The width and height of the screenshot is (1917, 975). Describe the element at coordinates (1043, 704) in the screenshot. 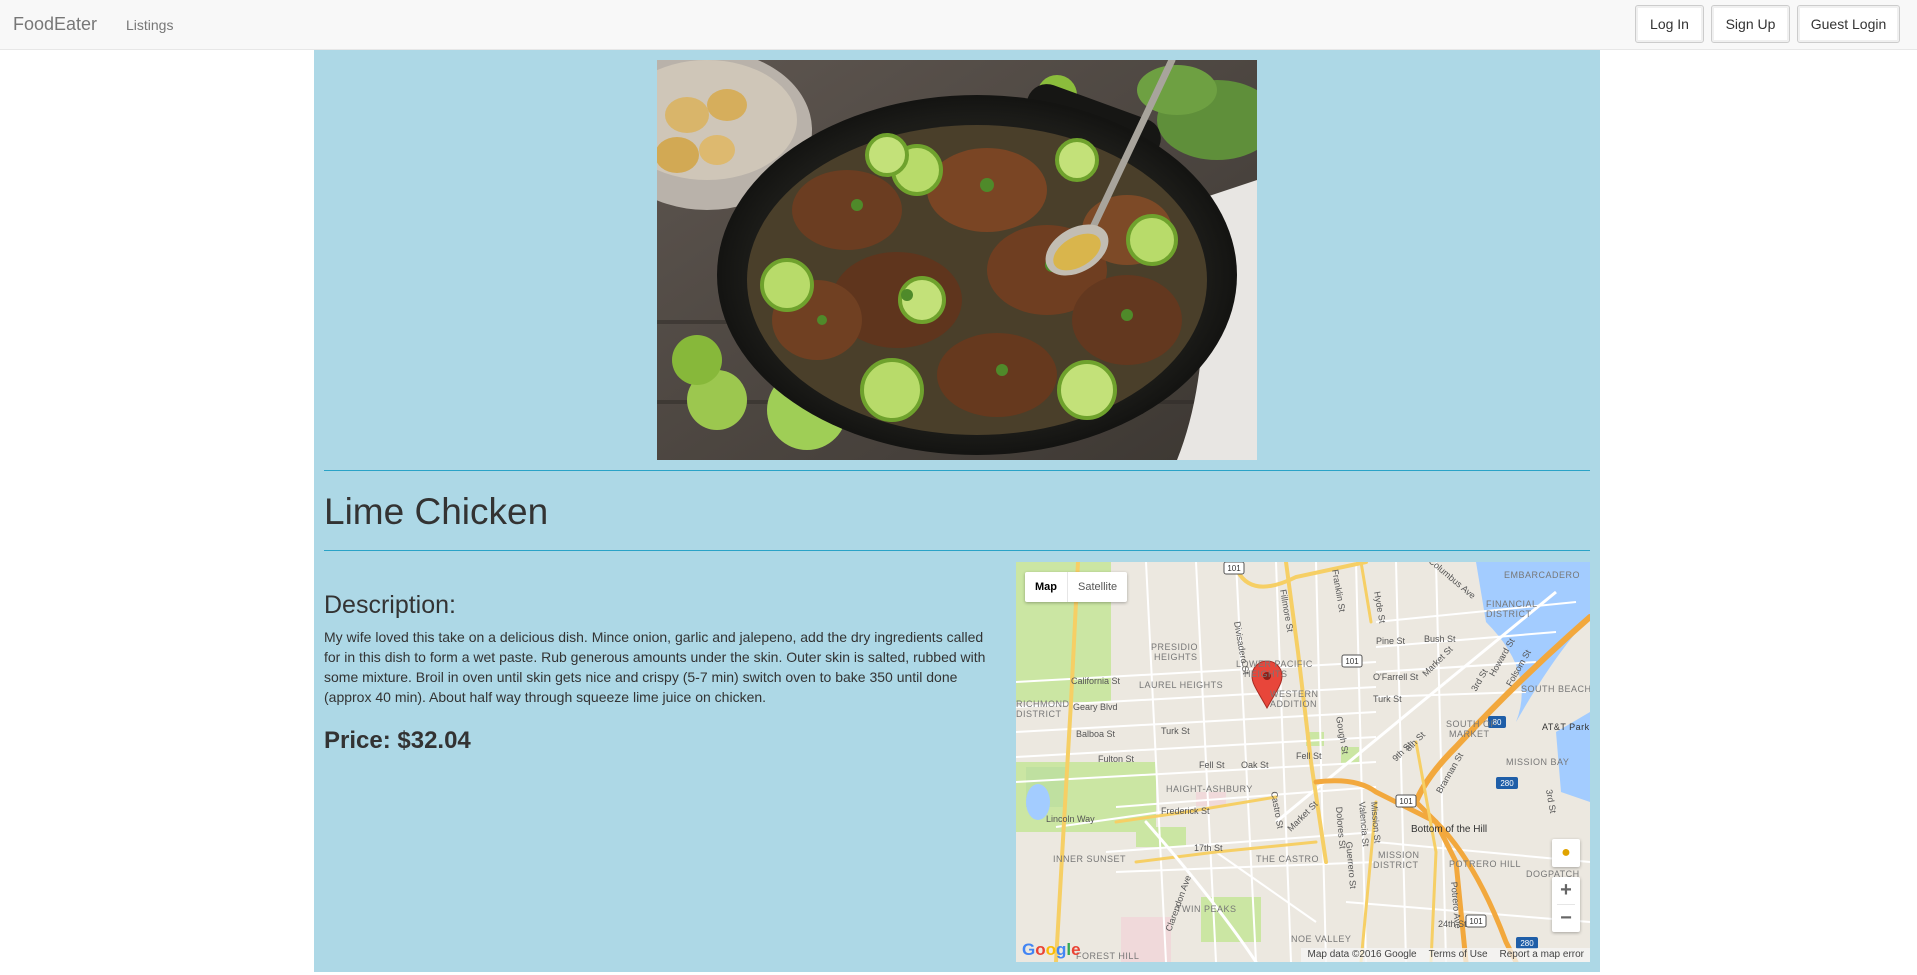

I see `map-area-richmond: RICHMOND` at that location.